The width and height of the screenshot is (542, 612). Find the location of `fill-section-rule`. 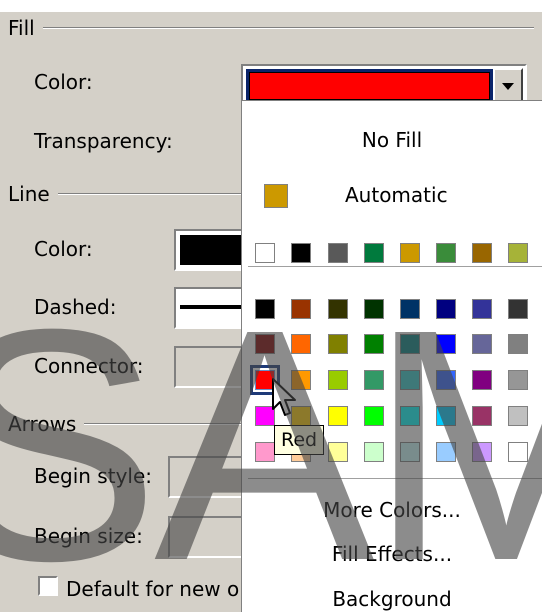

fill-section-rule is located at coordinates (288, 28).